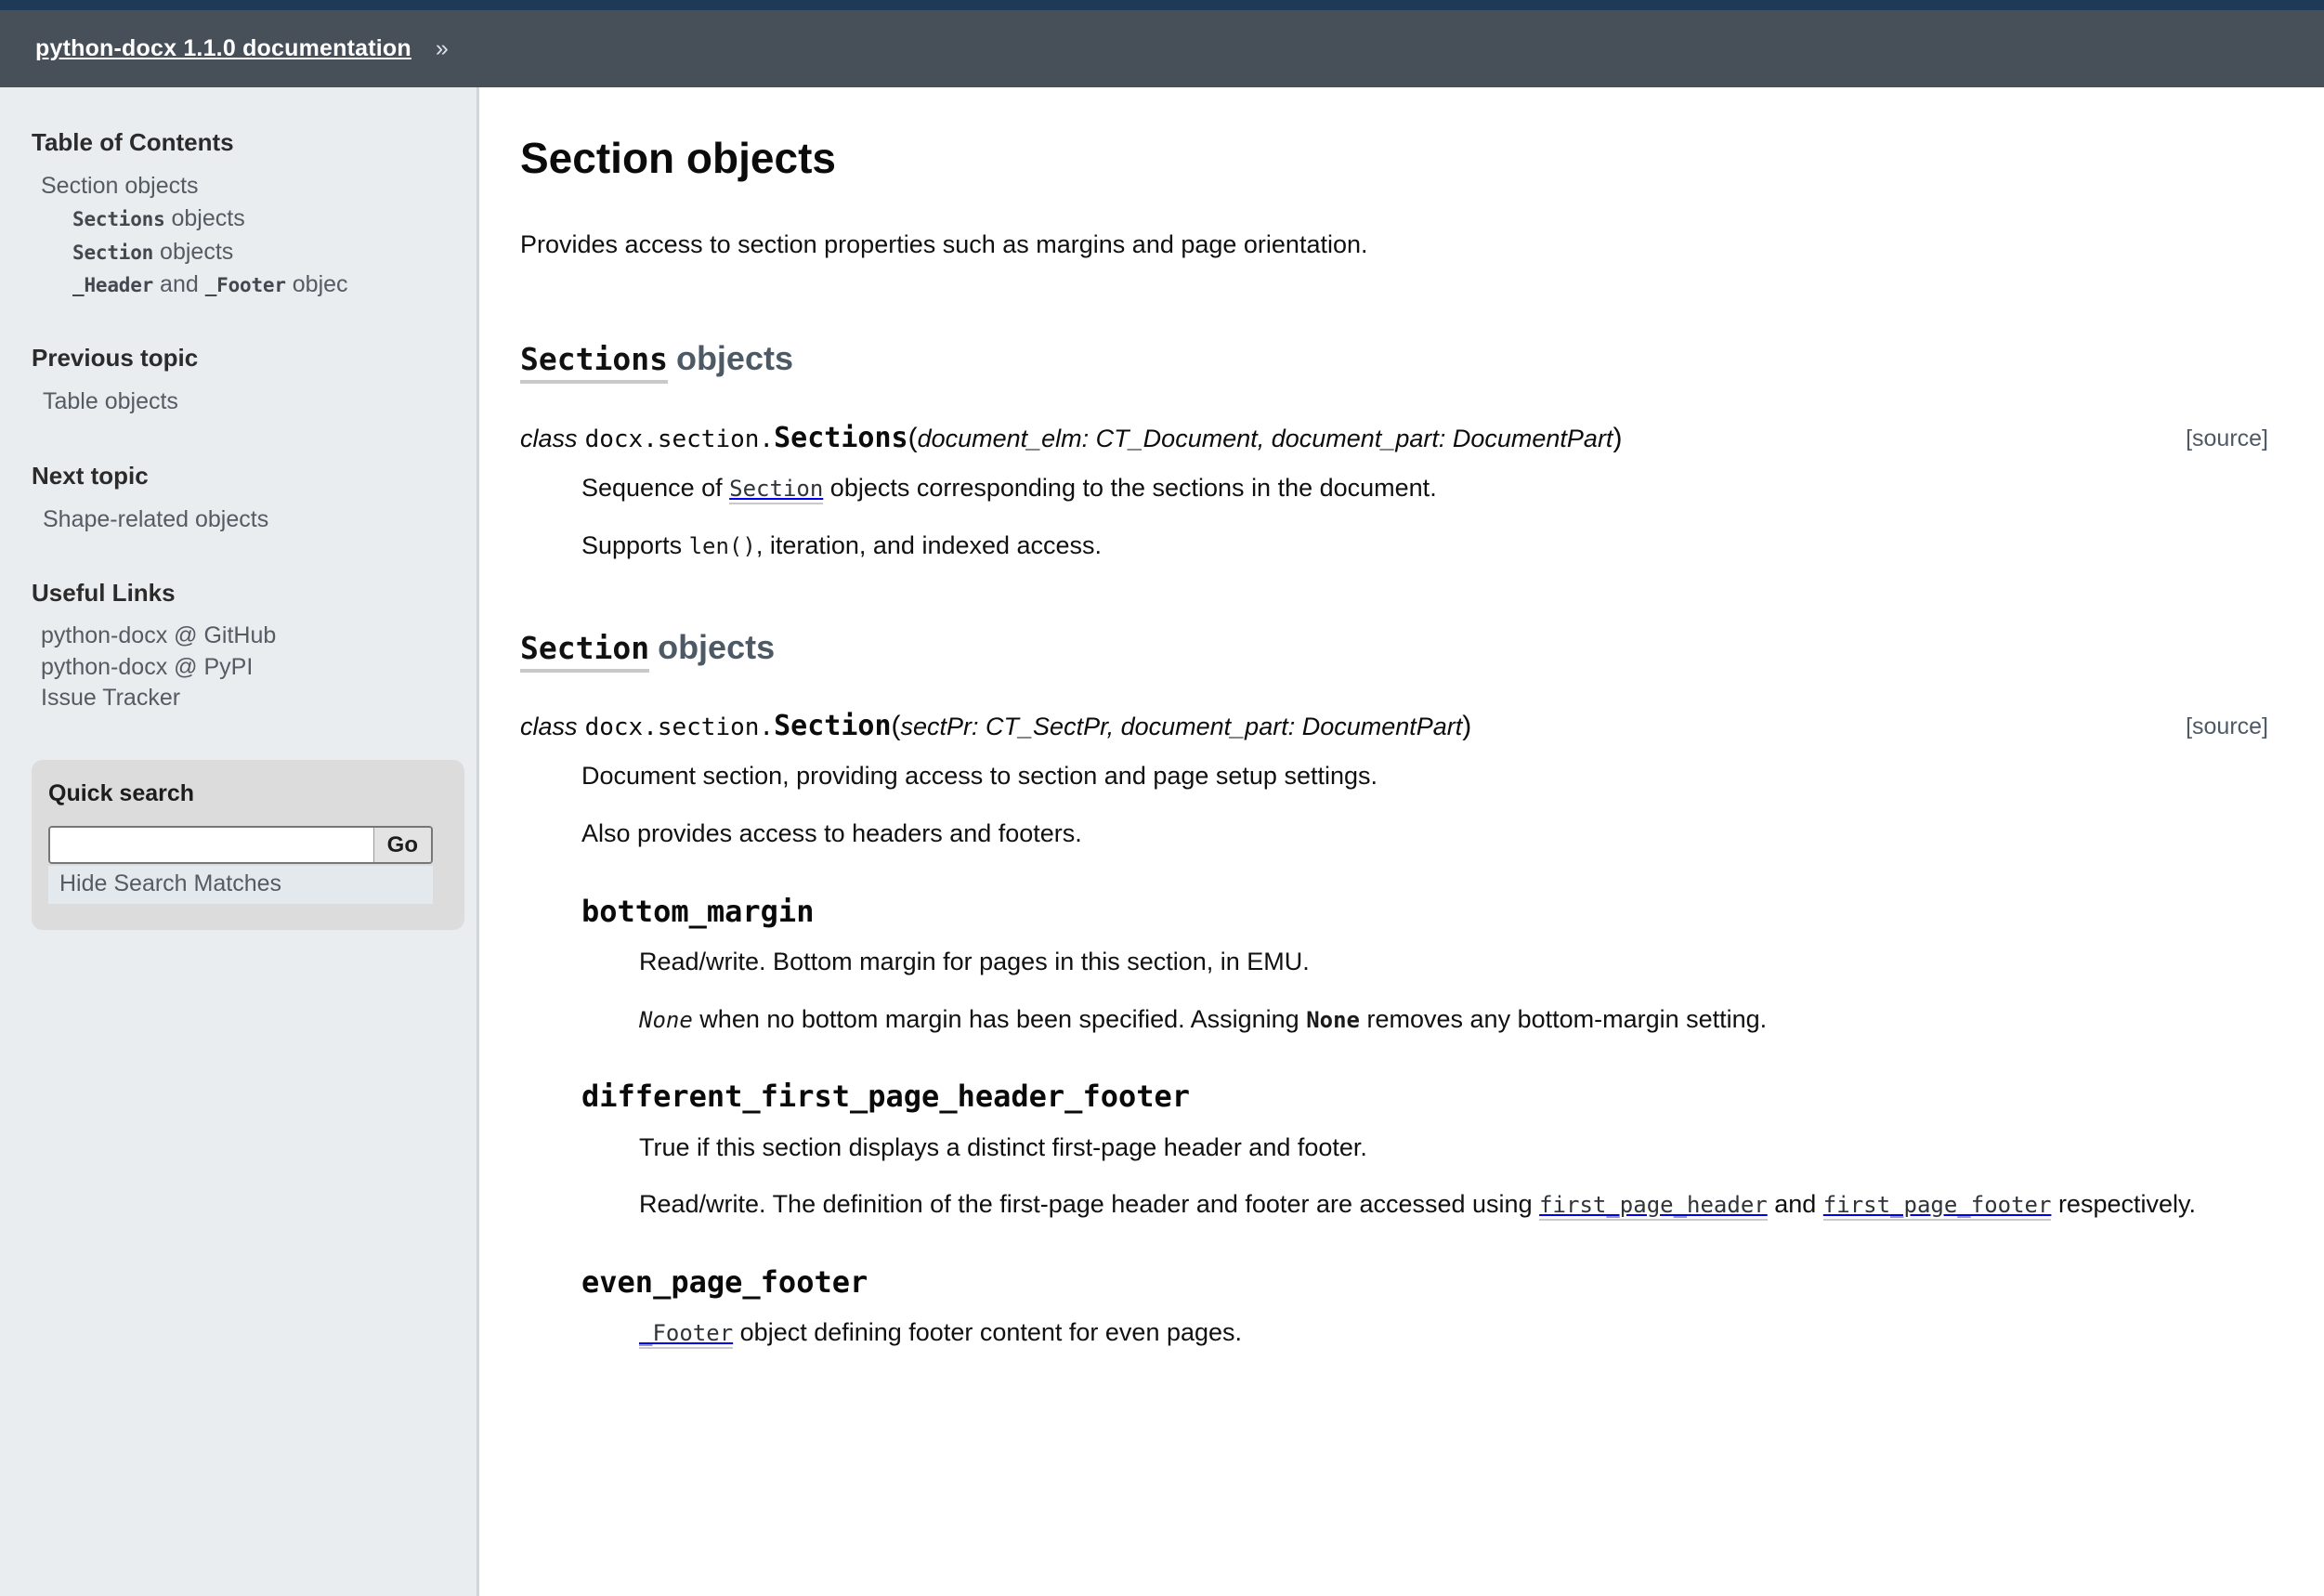 This screenshot has height=1596, width=2324. I want to click on signature-open-paren-0: (, so click(912, 437).